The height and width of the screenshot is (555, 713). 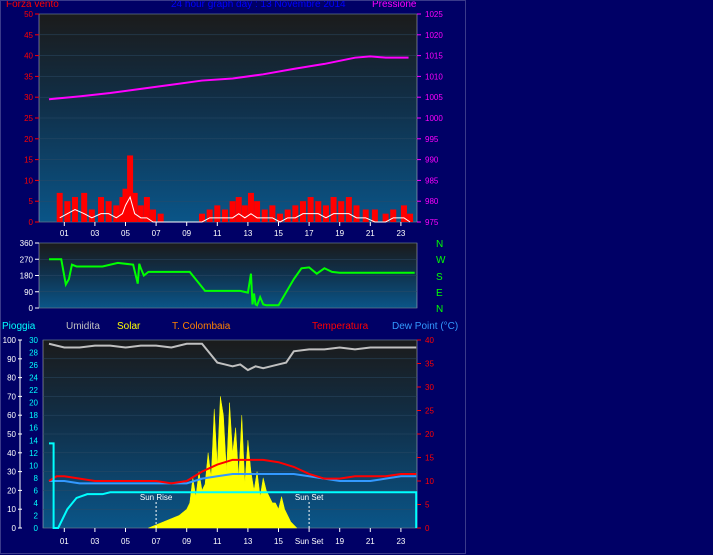 What do you see at coordinates (429, 481) in the screenshot?
I see `temp-y-tick-label: 10` at bounding box center [429, 481].